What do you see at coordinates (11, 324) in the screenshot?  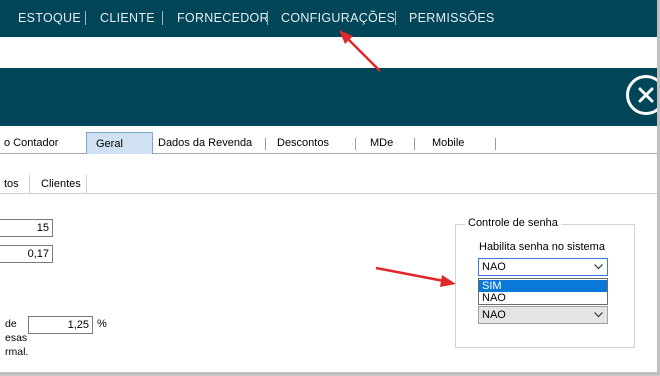 I see `field-label-fragment: de` at bounding box center [11, 324].